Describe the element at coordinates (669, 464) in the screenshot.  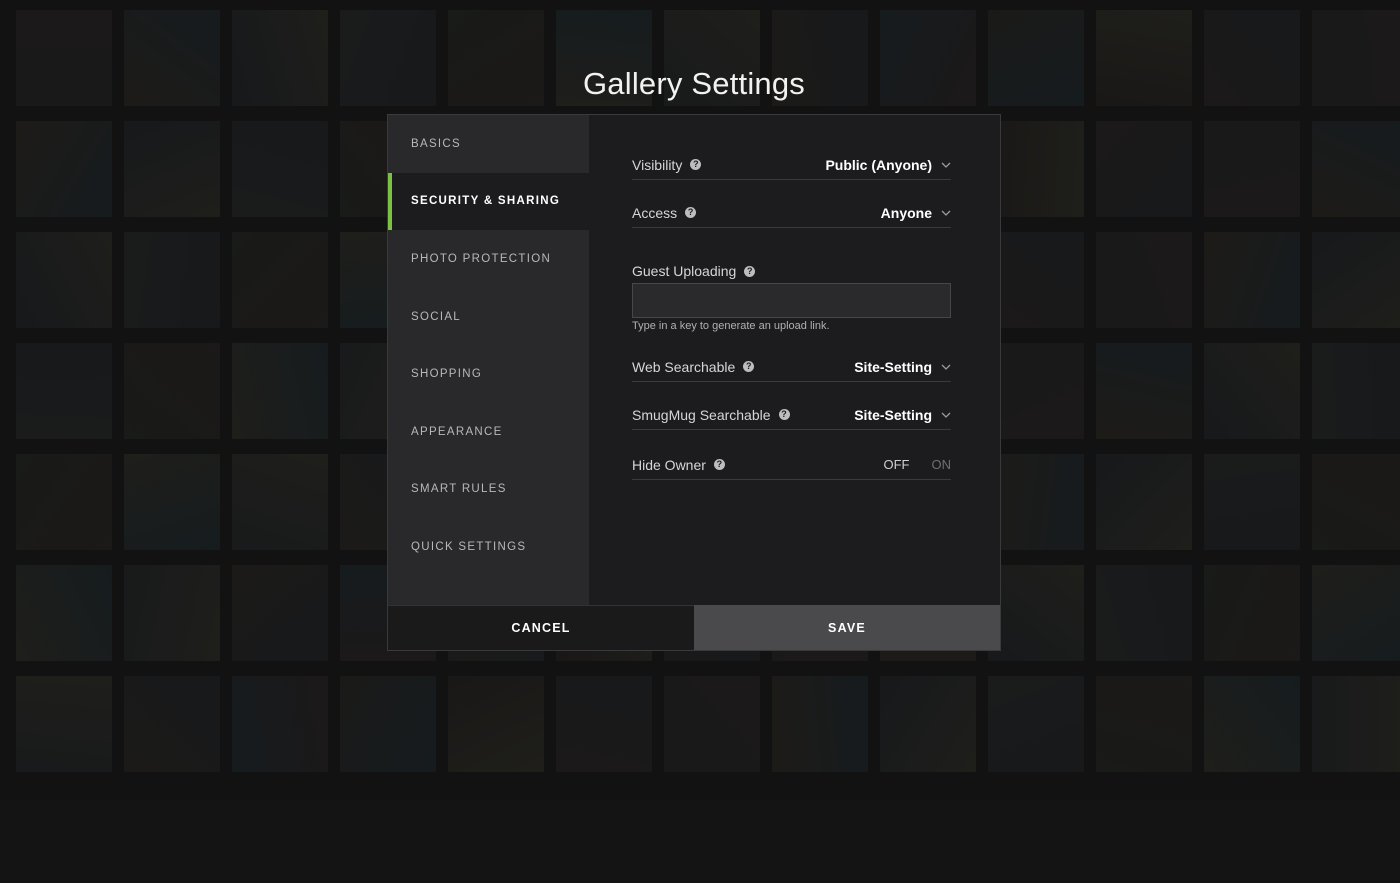
I see `hide-owner-label: Hide Owner` at that location.